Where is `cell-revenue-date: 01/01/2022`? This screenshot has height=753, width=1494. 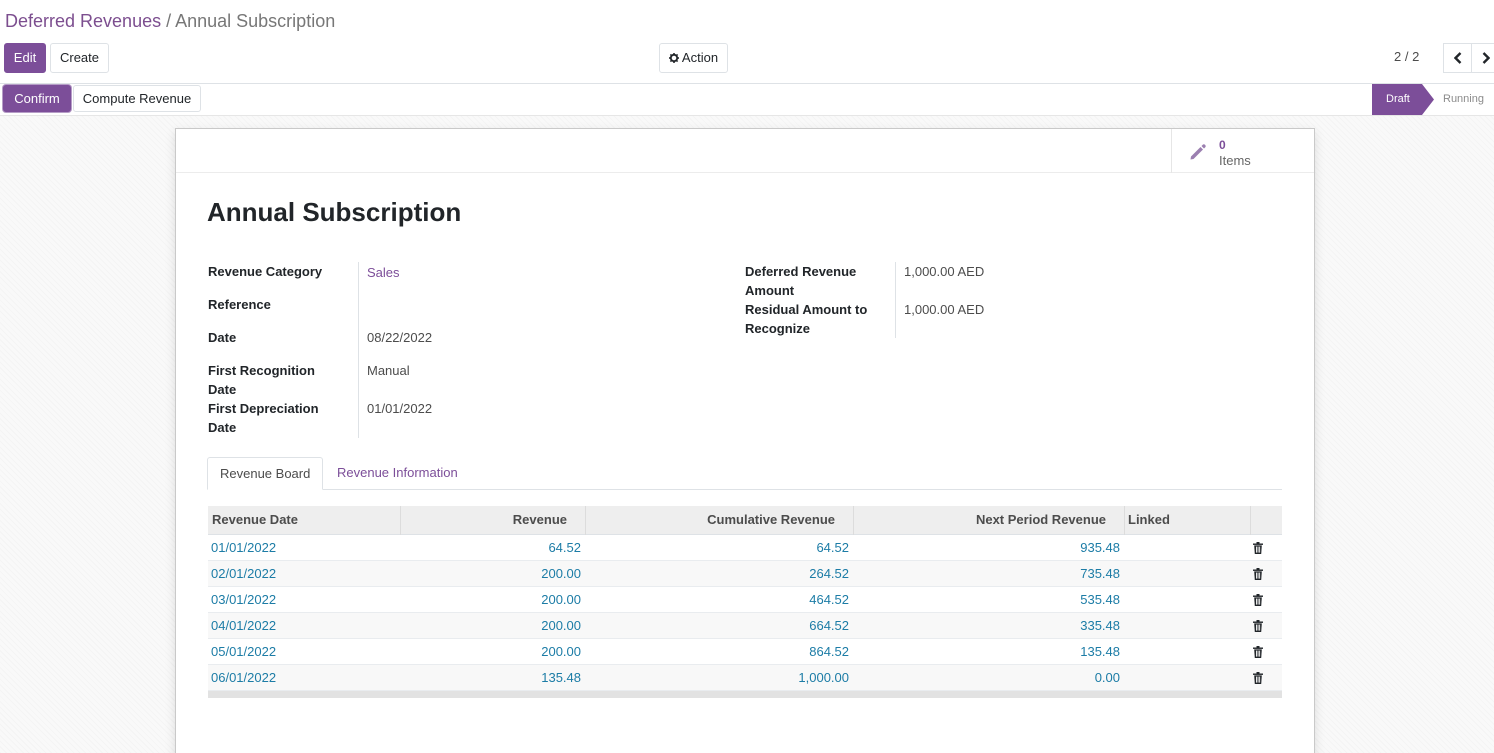
cell-revenue-date: 01/01/2022 is located at coordinates (244, 547).